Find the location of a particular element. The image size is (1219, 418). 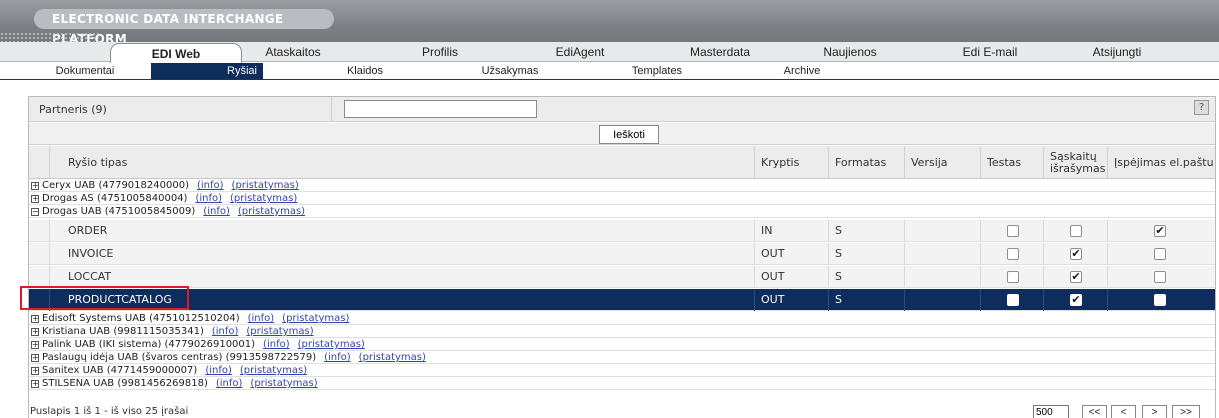

tab-atsijungti: Atsijungti is located at coordinates (1117, 52).